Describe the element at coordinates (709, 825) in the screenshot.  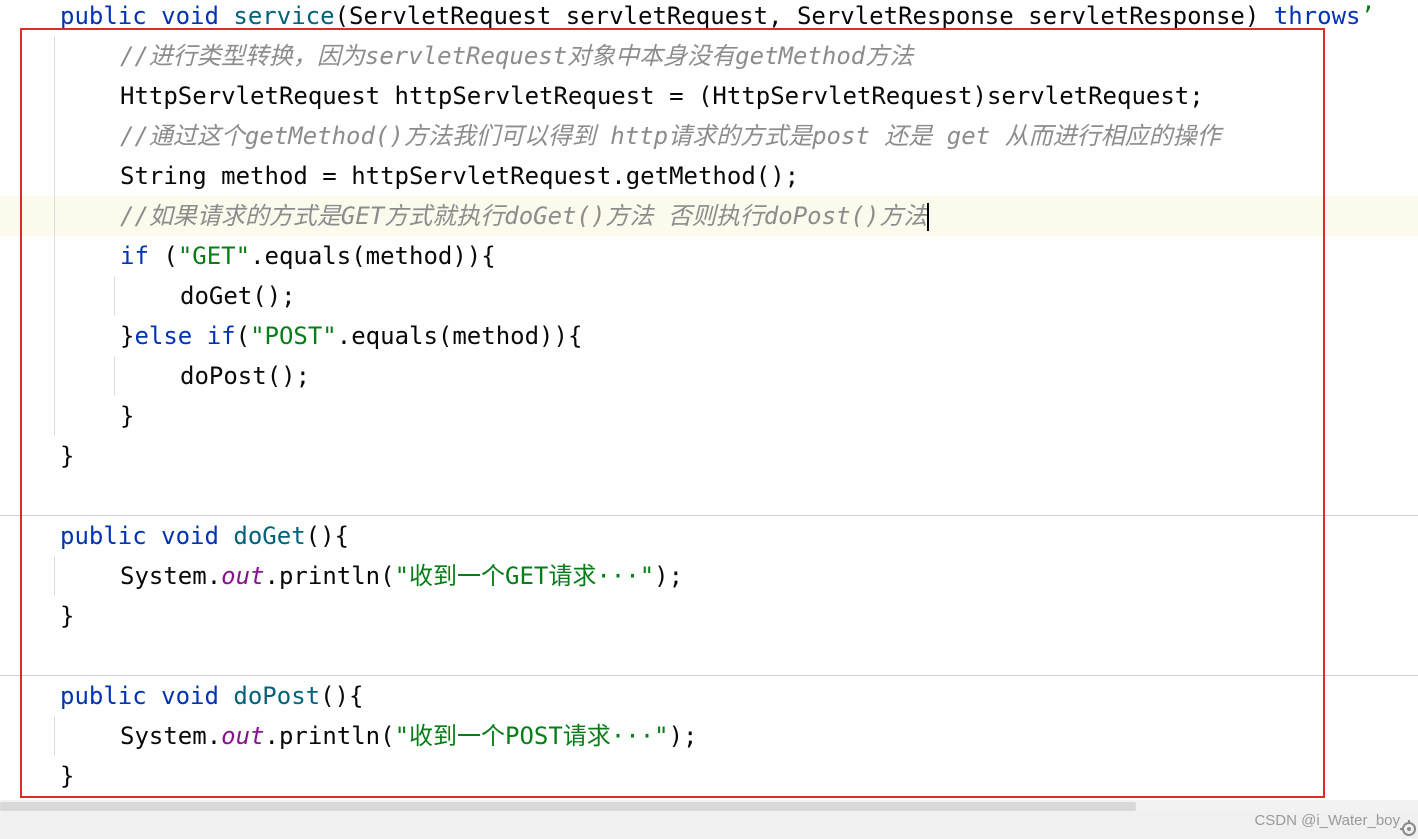
I see `bottom-bar` at that location.